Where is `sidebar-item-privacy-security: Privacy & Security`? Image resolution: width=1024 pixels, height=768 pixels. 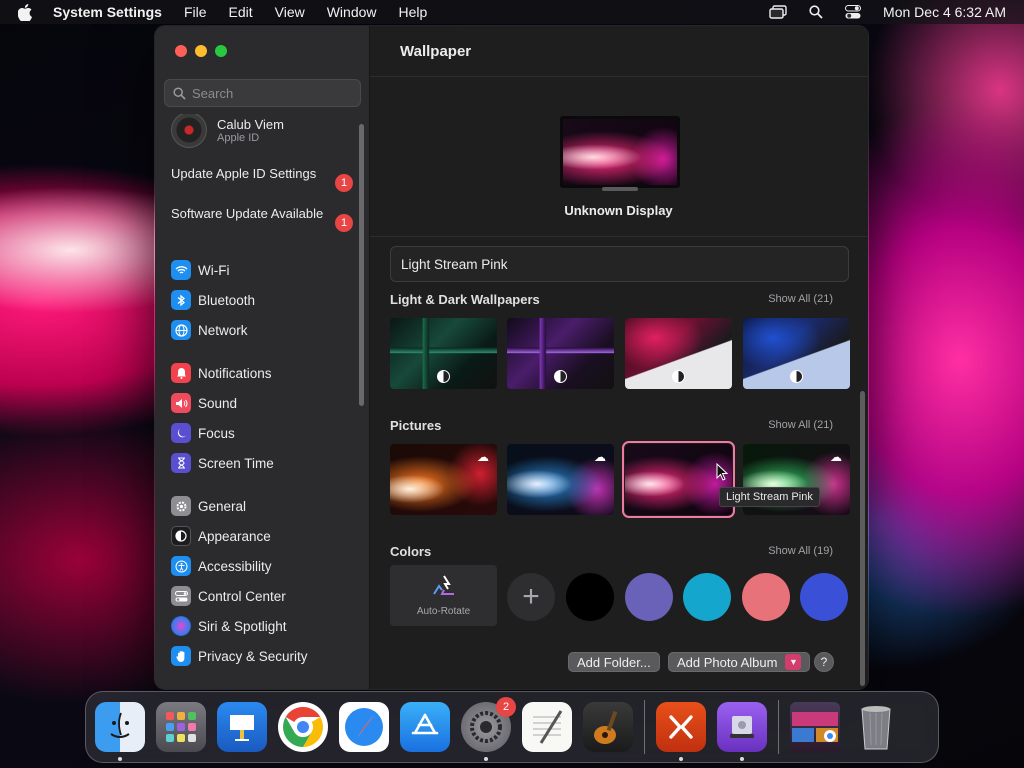
sidebar-item-privacy-security: Privacy & Security is located at coordinates (239, 656).